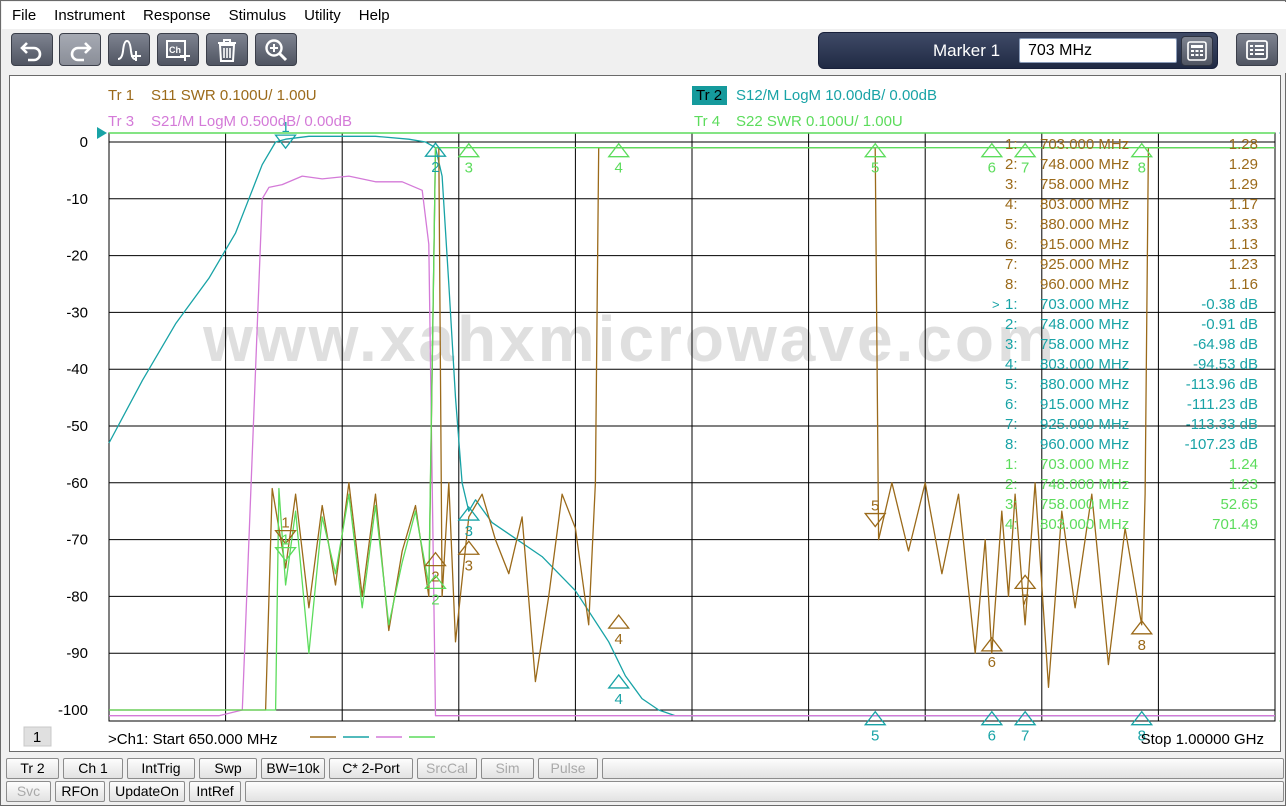 This screenshot has width=1286, height=806. I want to click on marker-label: Marker 1, so click(967, 50).